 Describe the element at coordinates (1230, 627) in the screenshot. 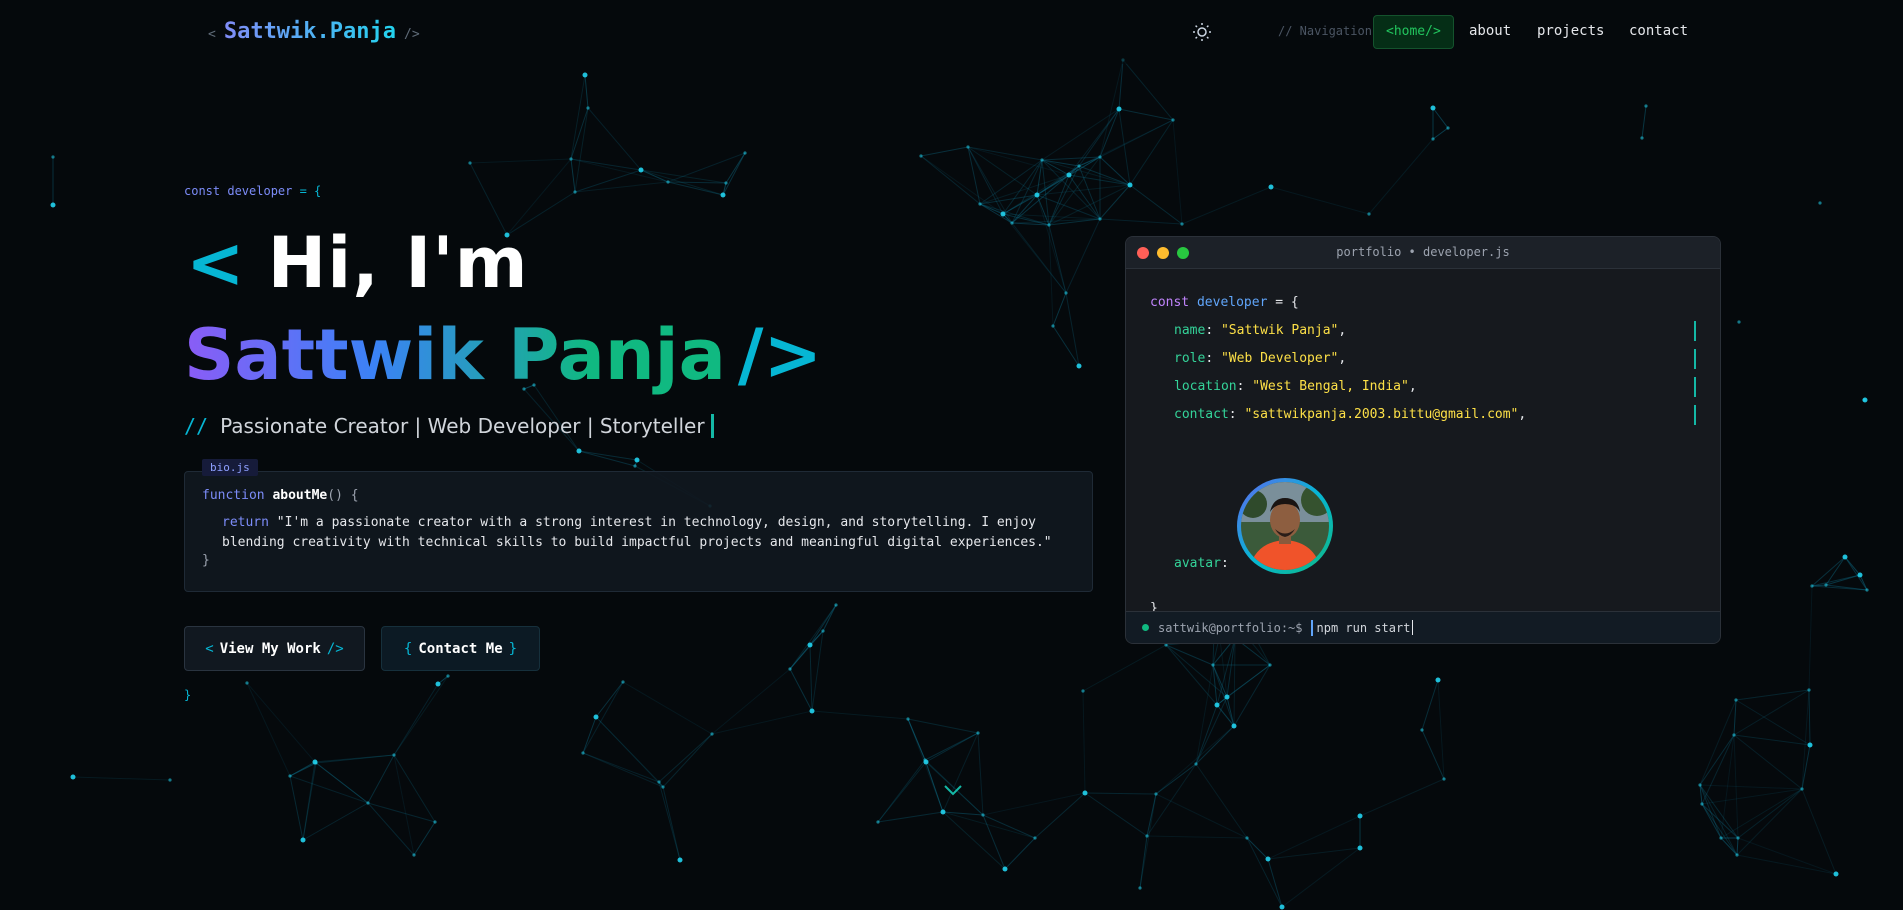

I see `terminal-prompt: sattwik@portfolio:~$` at that location.